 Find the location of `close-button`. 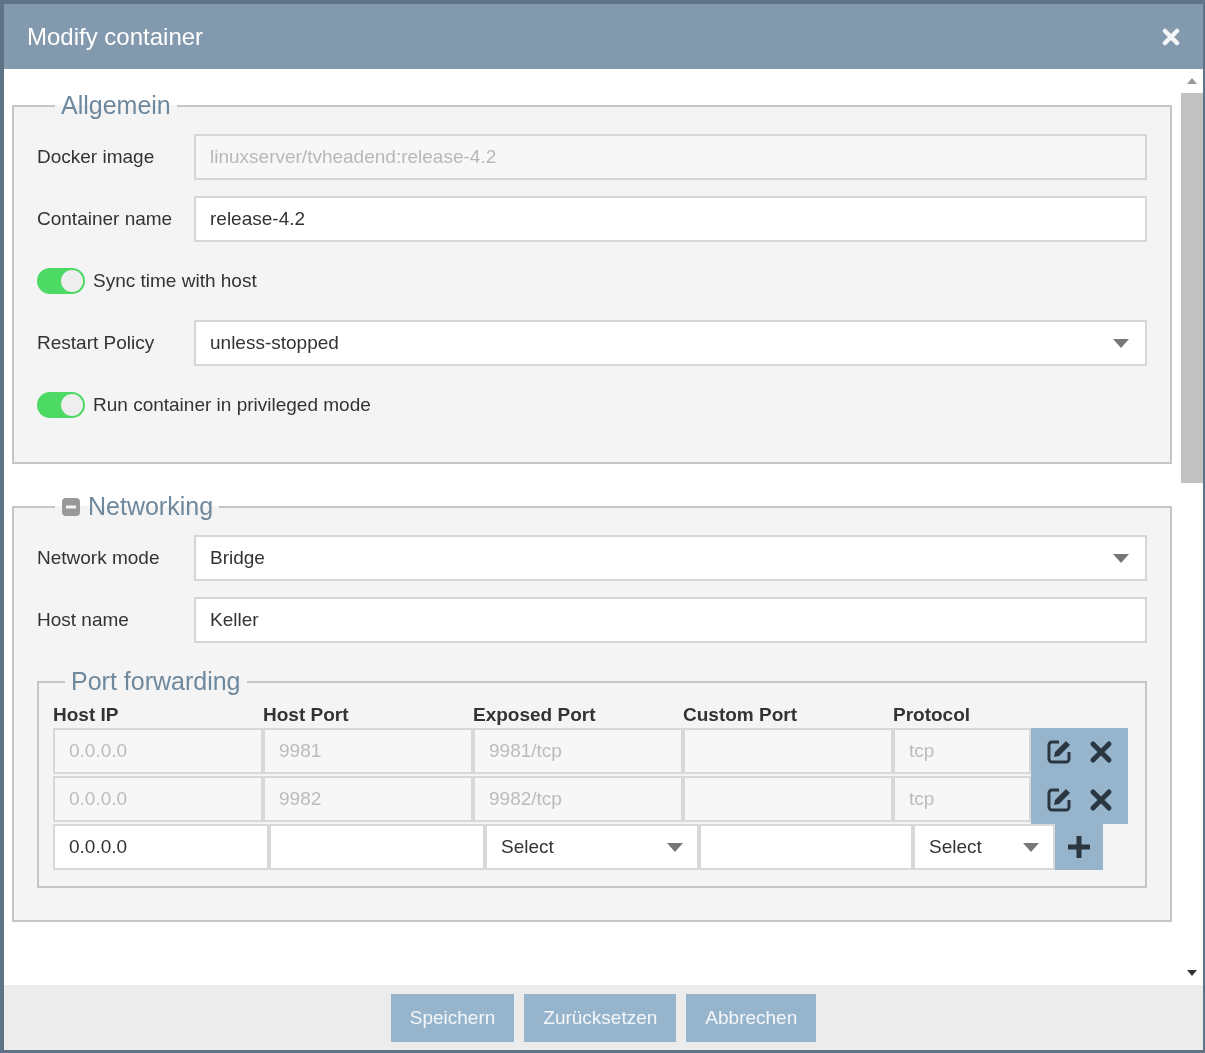

close-button is located at coordinates (1171, 36).